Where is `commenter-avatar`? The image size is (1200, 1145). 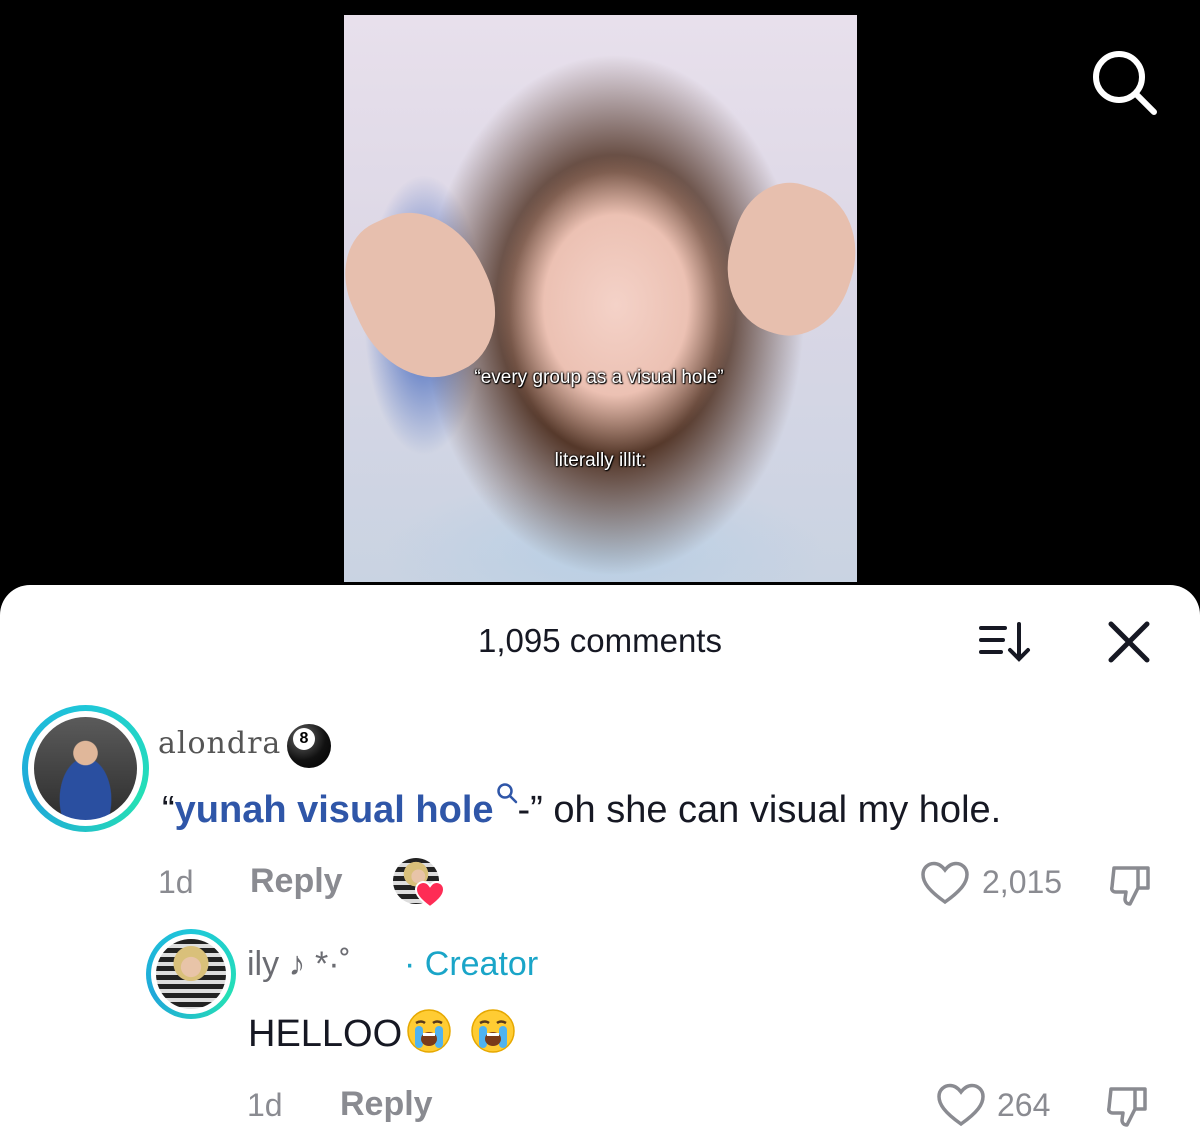 commenter-avatar is located at coordinates (85, 768).